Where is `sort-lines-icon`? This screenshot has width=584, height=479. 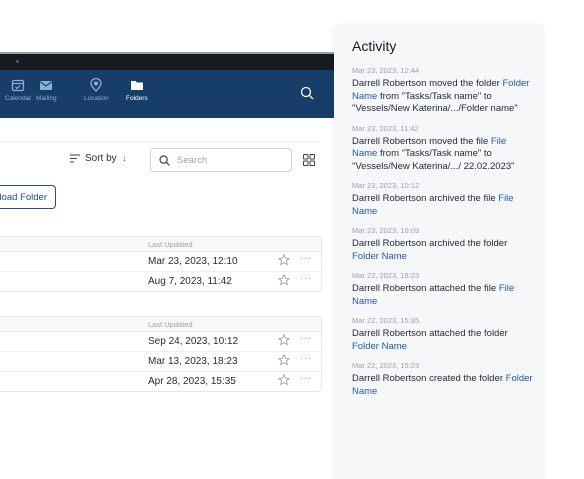
sort-lines-icon is located at coordinates (75, 158).